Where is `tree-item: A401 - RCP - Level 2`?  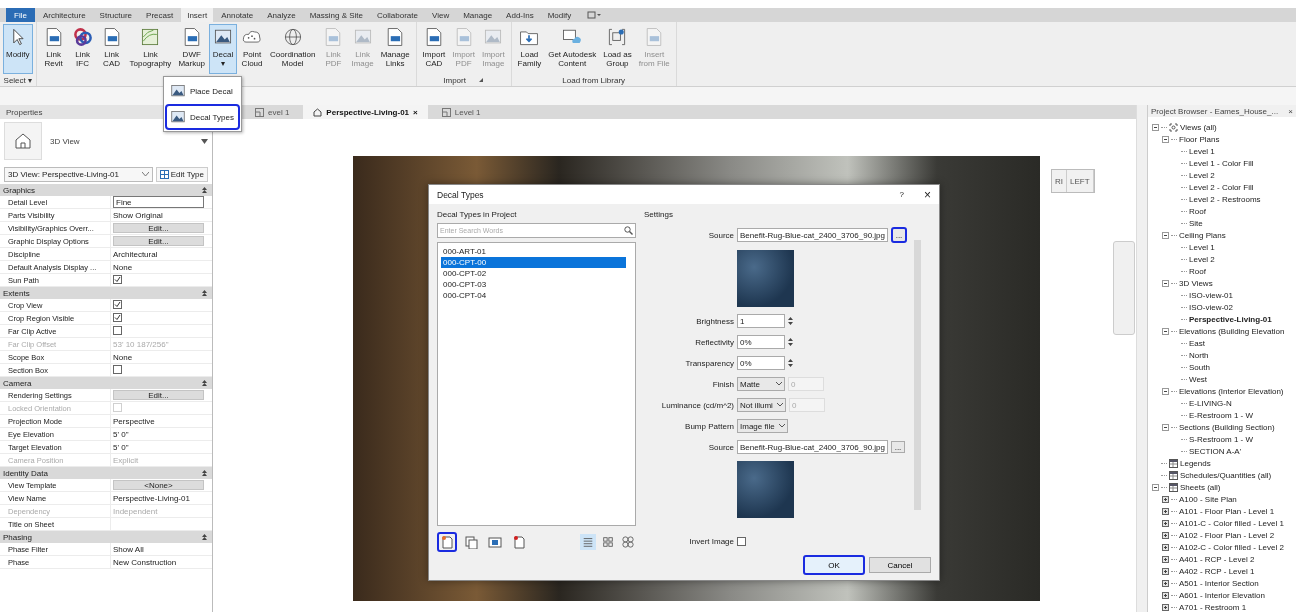
tree-item: A401 - RCP - Level 2 is located at coordinates (1217, 559).